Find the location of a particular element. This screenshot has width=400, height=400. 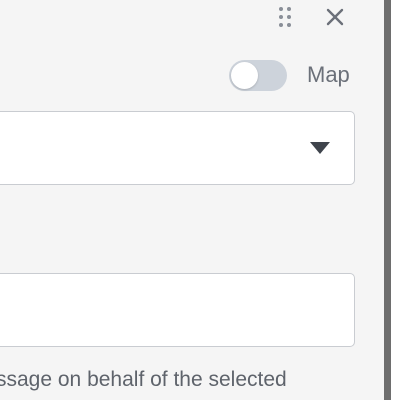

toggle-knob is located at coordinates (244, 75).